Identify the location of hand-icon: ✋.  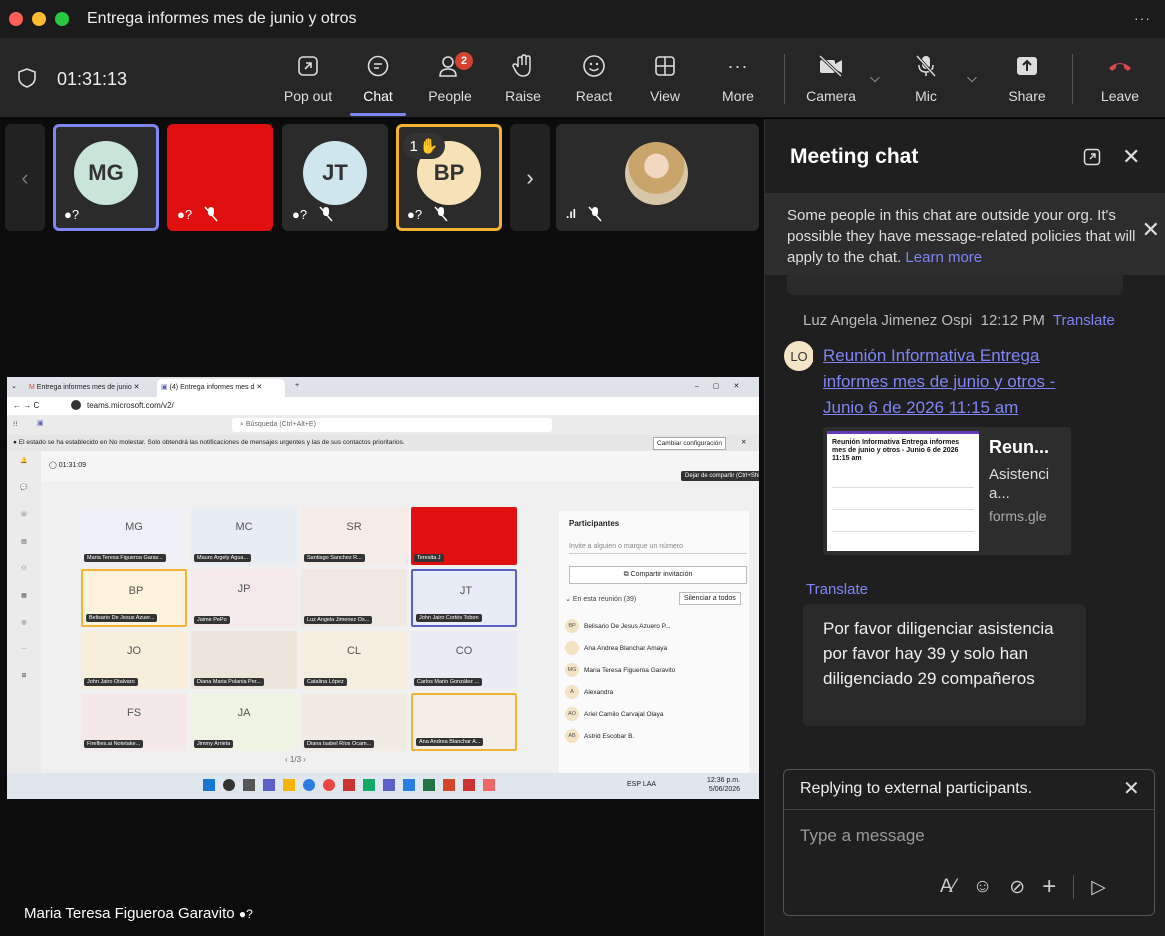
(429, 146).